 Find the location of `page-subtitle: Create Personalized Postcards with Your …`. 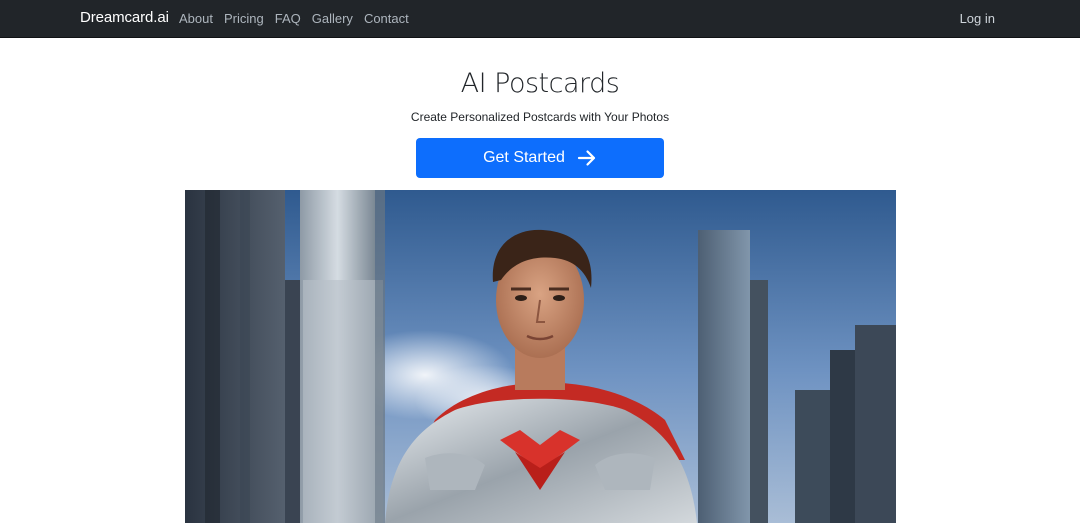

page-subtitle: Create Personalized Postcards with Your … is located at coordinates (540, 117).